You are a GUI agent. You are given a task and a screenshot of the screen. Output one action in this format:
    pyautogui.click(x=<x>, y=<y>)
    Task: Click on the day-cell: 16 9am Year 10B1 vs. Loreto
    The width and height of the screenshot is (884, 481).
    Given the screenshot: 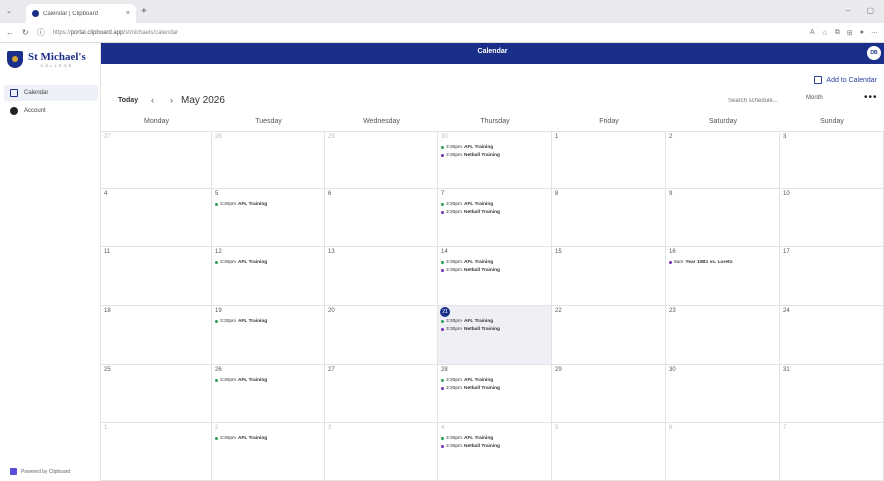 What is the action you would take?
    pyautogui.click(x=723, y=276)
    